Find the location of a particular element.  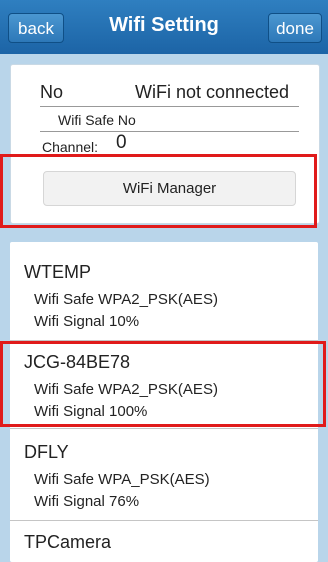

network-name: WTEMP is located at coordinates (57, 272).